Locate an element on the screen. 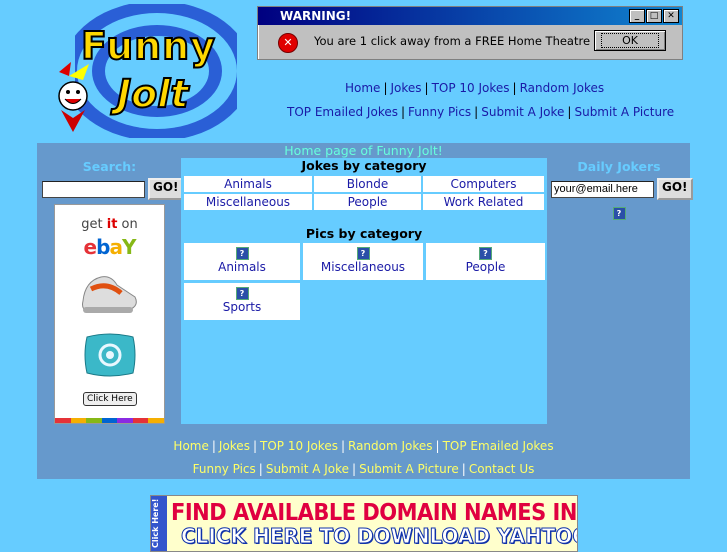 The width and height of the screenshot is (727, 552). ebay-logo: ebaY is located at coordinates (110, 247).